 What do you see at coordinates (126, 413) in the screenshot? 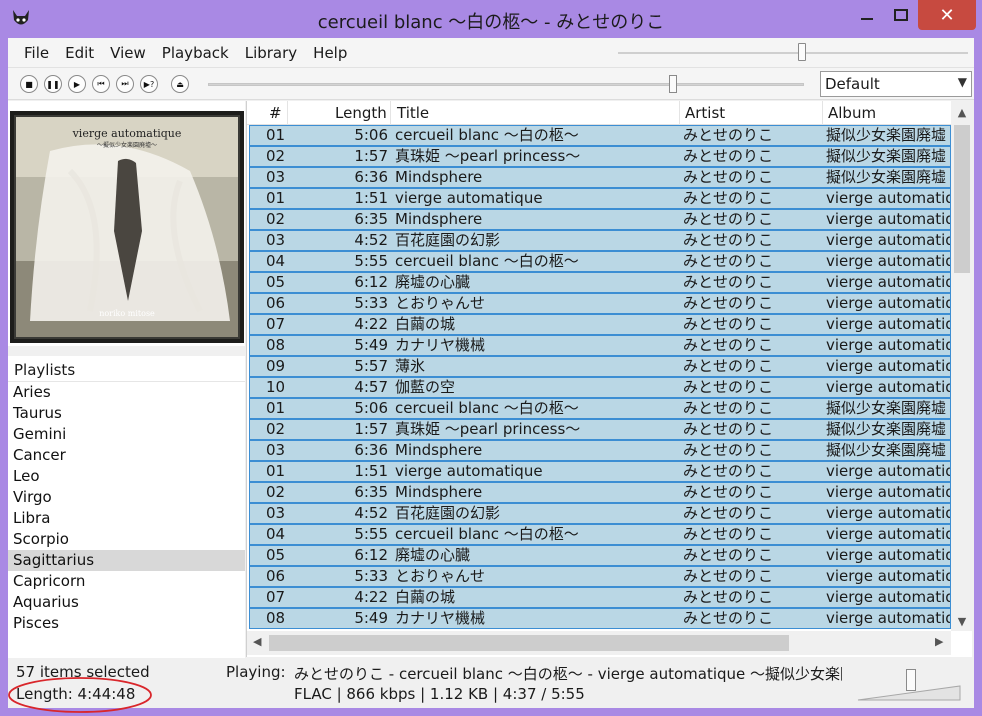
I see `playlist-item-taurus: Taurus` at bounding box center [126, 413].